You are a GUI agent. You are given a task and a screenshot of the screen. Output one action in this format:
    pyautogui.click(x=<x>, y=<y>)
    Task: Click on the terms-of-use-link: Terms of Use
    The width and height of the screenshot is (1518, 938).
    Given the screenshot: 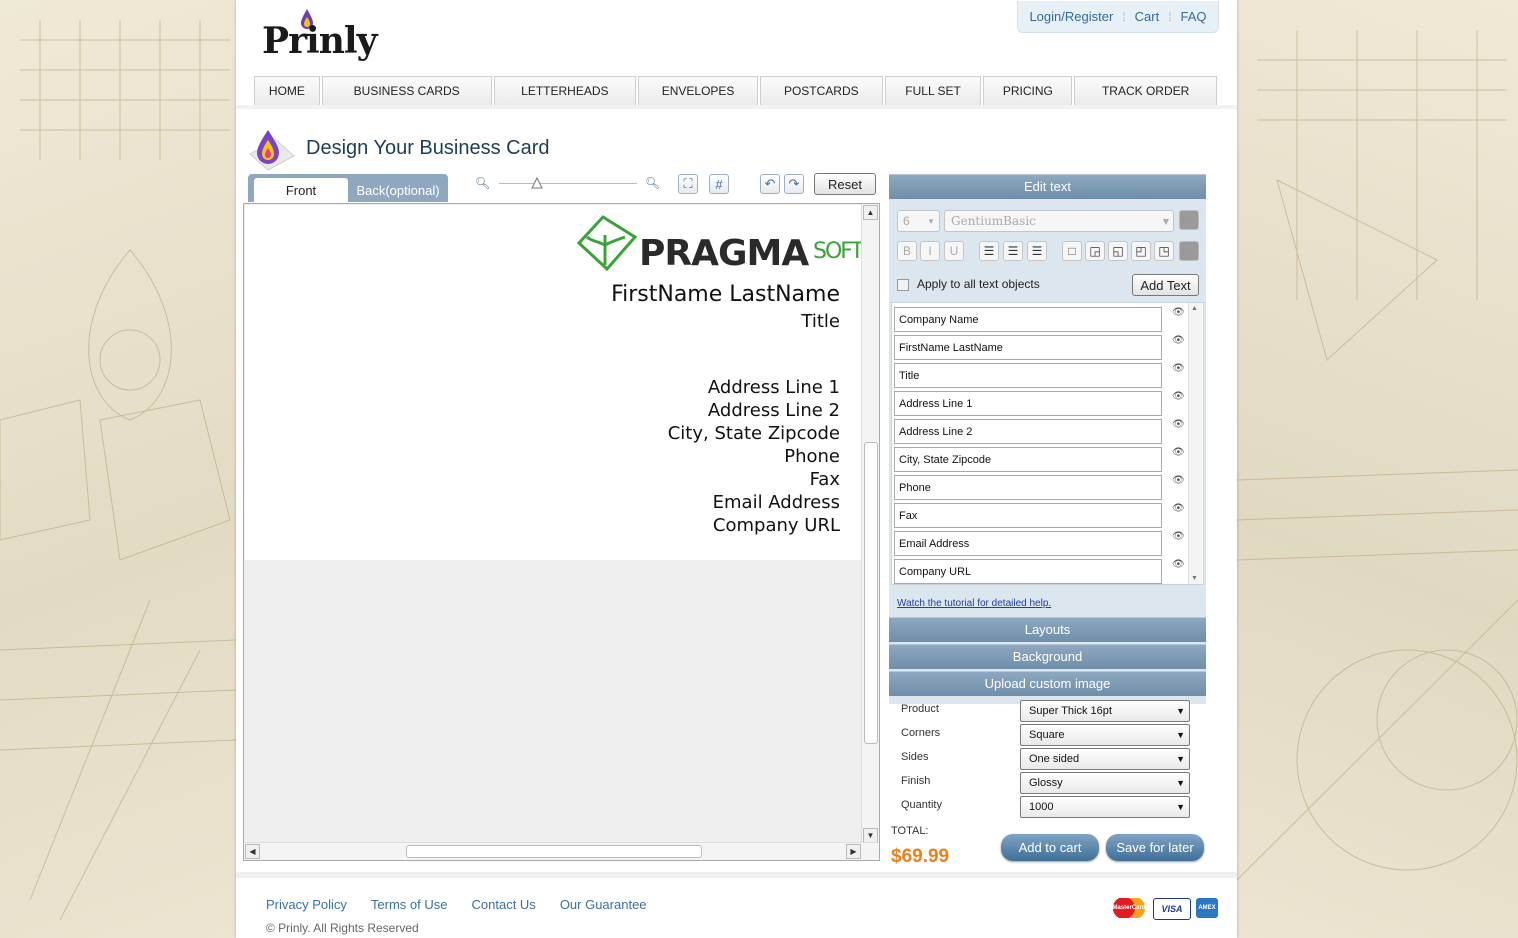 What is the action you would take?
    pyautogui.click(x=409, y=904)
    